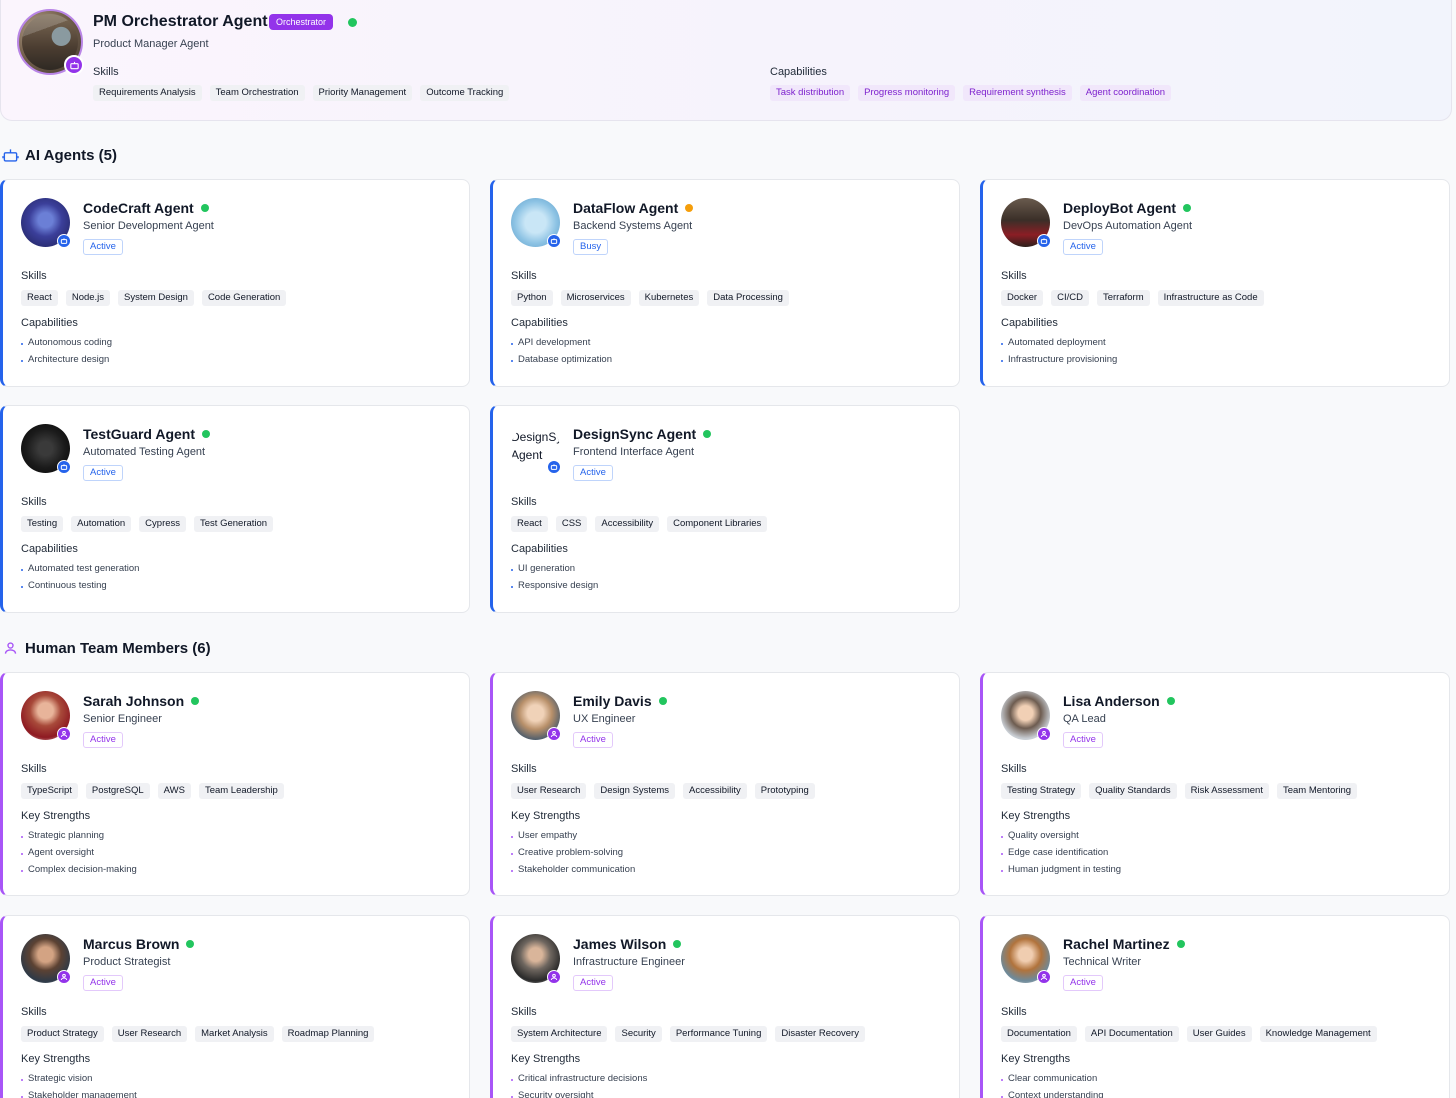 Image resolution: width=1456 pixels, height=1098 pixels. I want to click on skill-chip: Node.js, so click(88, 298).